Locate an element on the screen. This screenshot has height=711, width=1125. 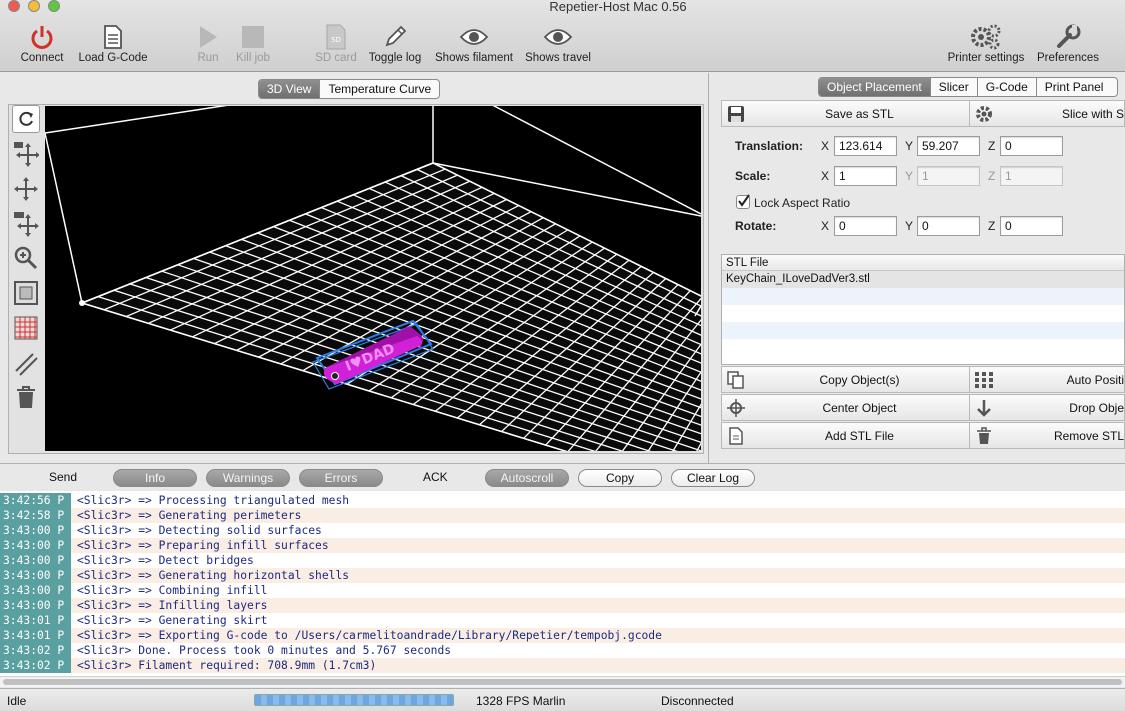
status-bar: Idle 1328 FPS Marlin Disconnected is located at coordinates (562, 699).